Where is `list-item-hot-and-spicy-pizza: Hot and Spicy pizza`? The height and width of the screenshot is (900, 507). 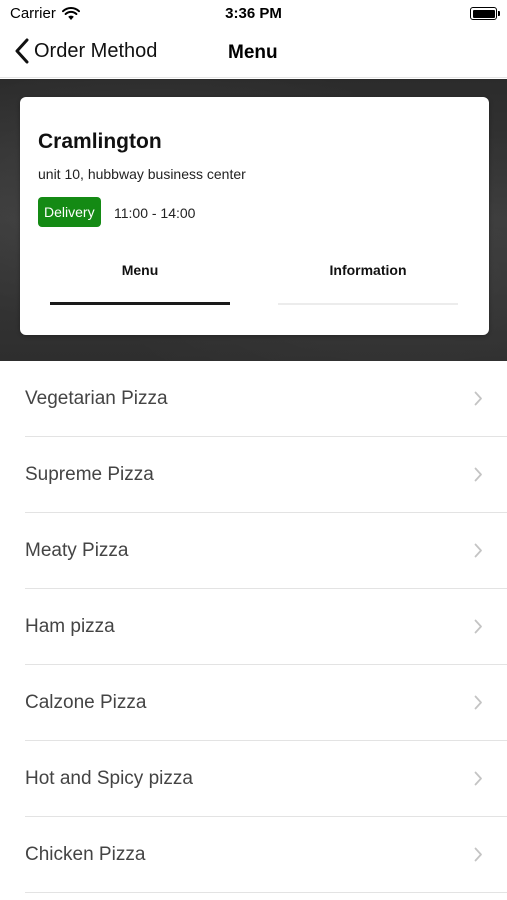
list-item-hot-and-spicy-pizza: Hot and Spicy pizza is located at coordinates (253, 779).